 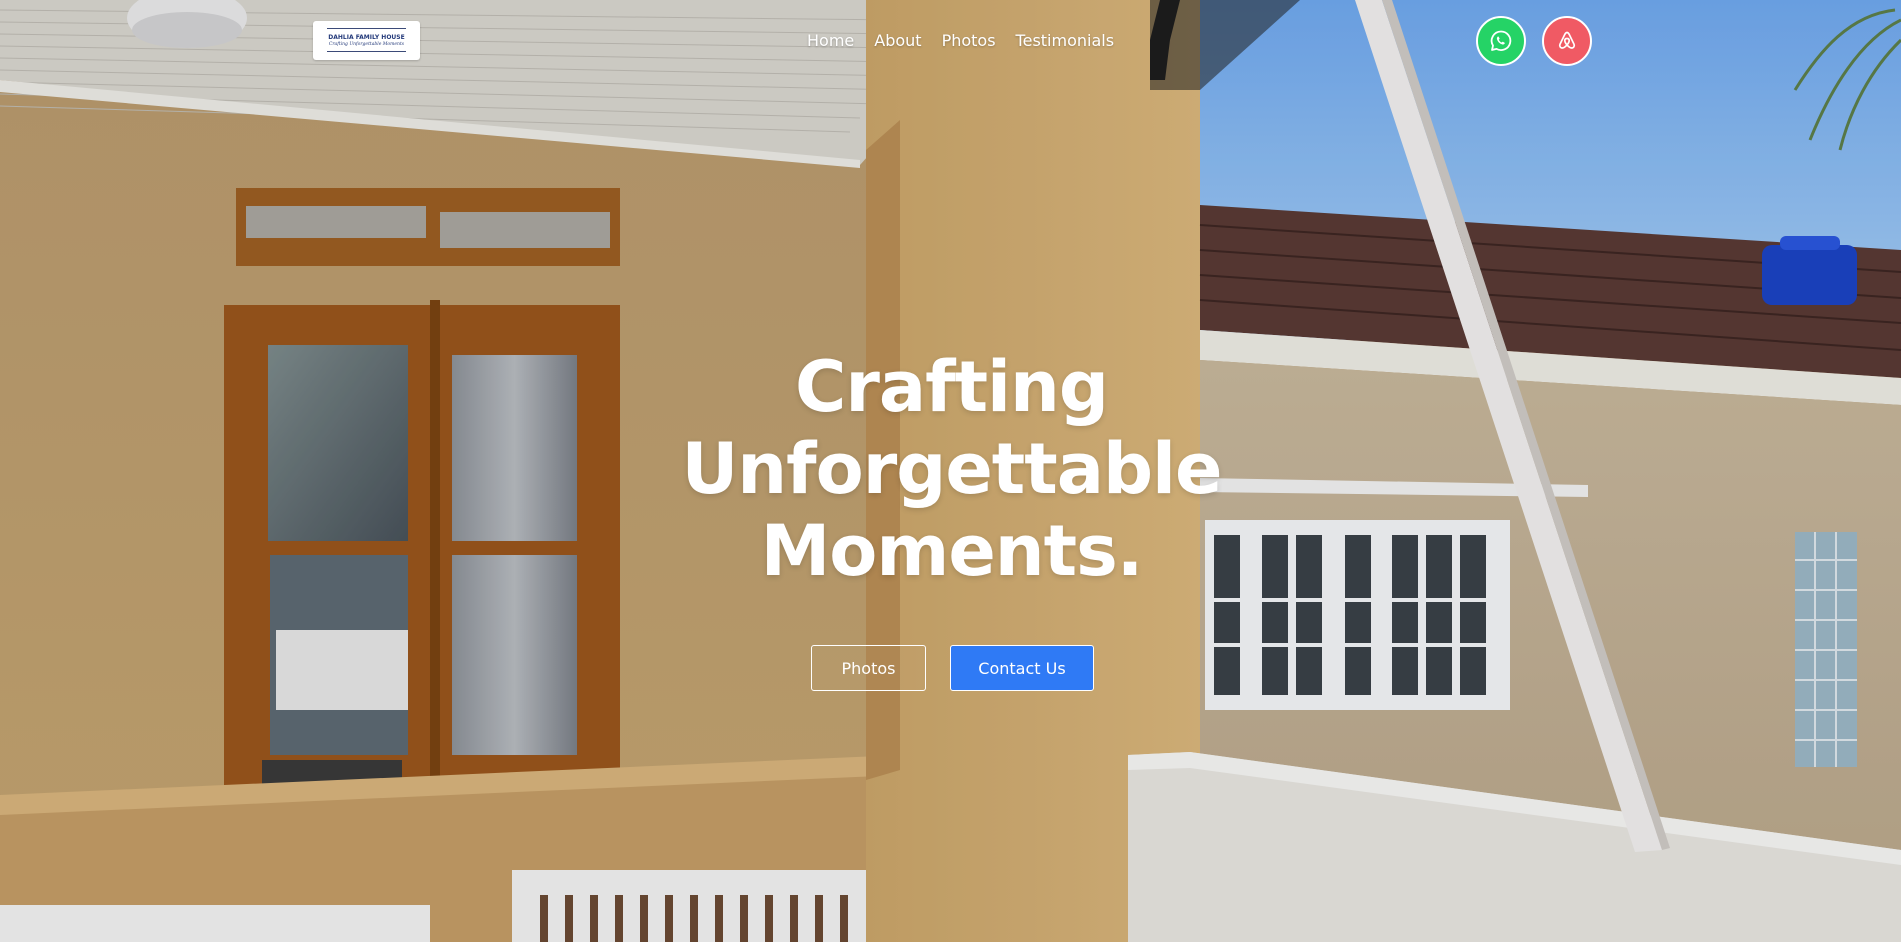 What do you see at coordinates (868, 668) in the screenshot?
I see `photos-button: Photos` at bounding box center [868, 668].